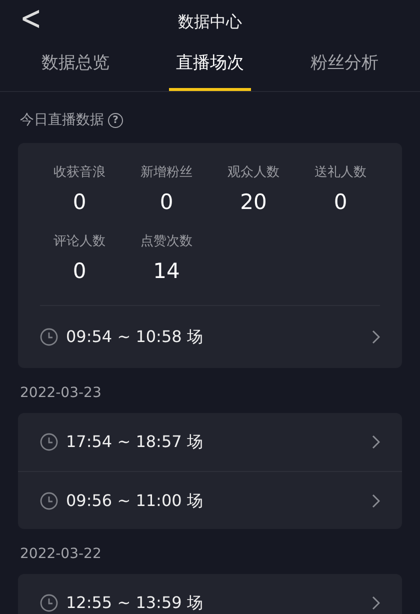 Image resolution: width=420 pixels, height=614 pixels. What do you see at coordinates (210, 442) in the screenshot?
I see `session-row: 17:54 ~ 18:57 场` at bounding box center [210, 442].